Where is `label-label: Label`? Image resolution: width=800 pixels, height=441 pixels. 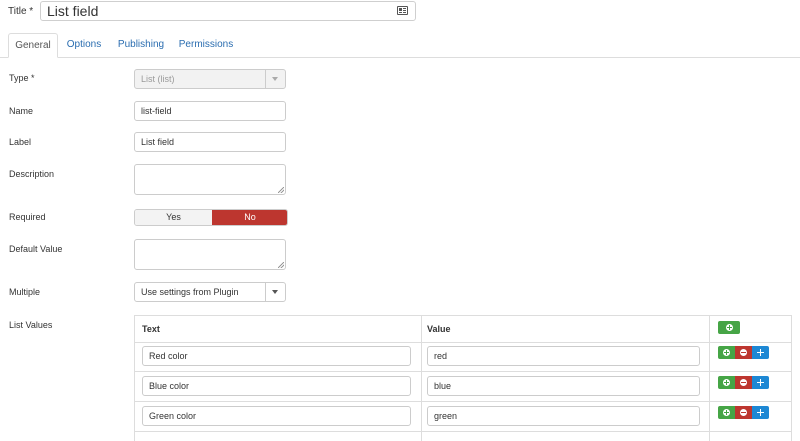 label-label: Label is located at coordinates (20, 142).